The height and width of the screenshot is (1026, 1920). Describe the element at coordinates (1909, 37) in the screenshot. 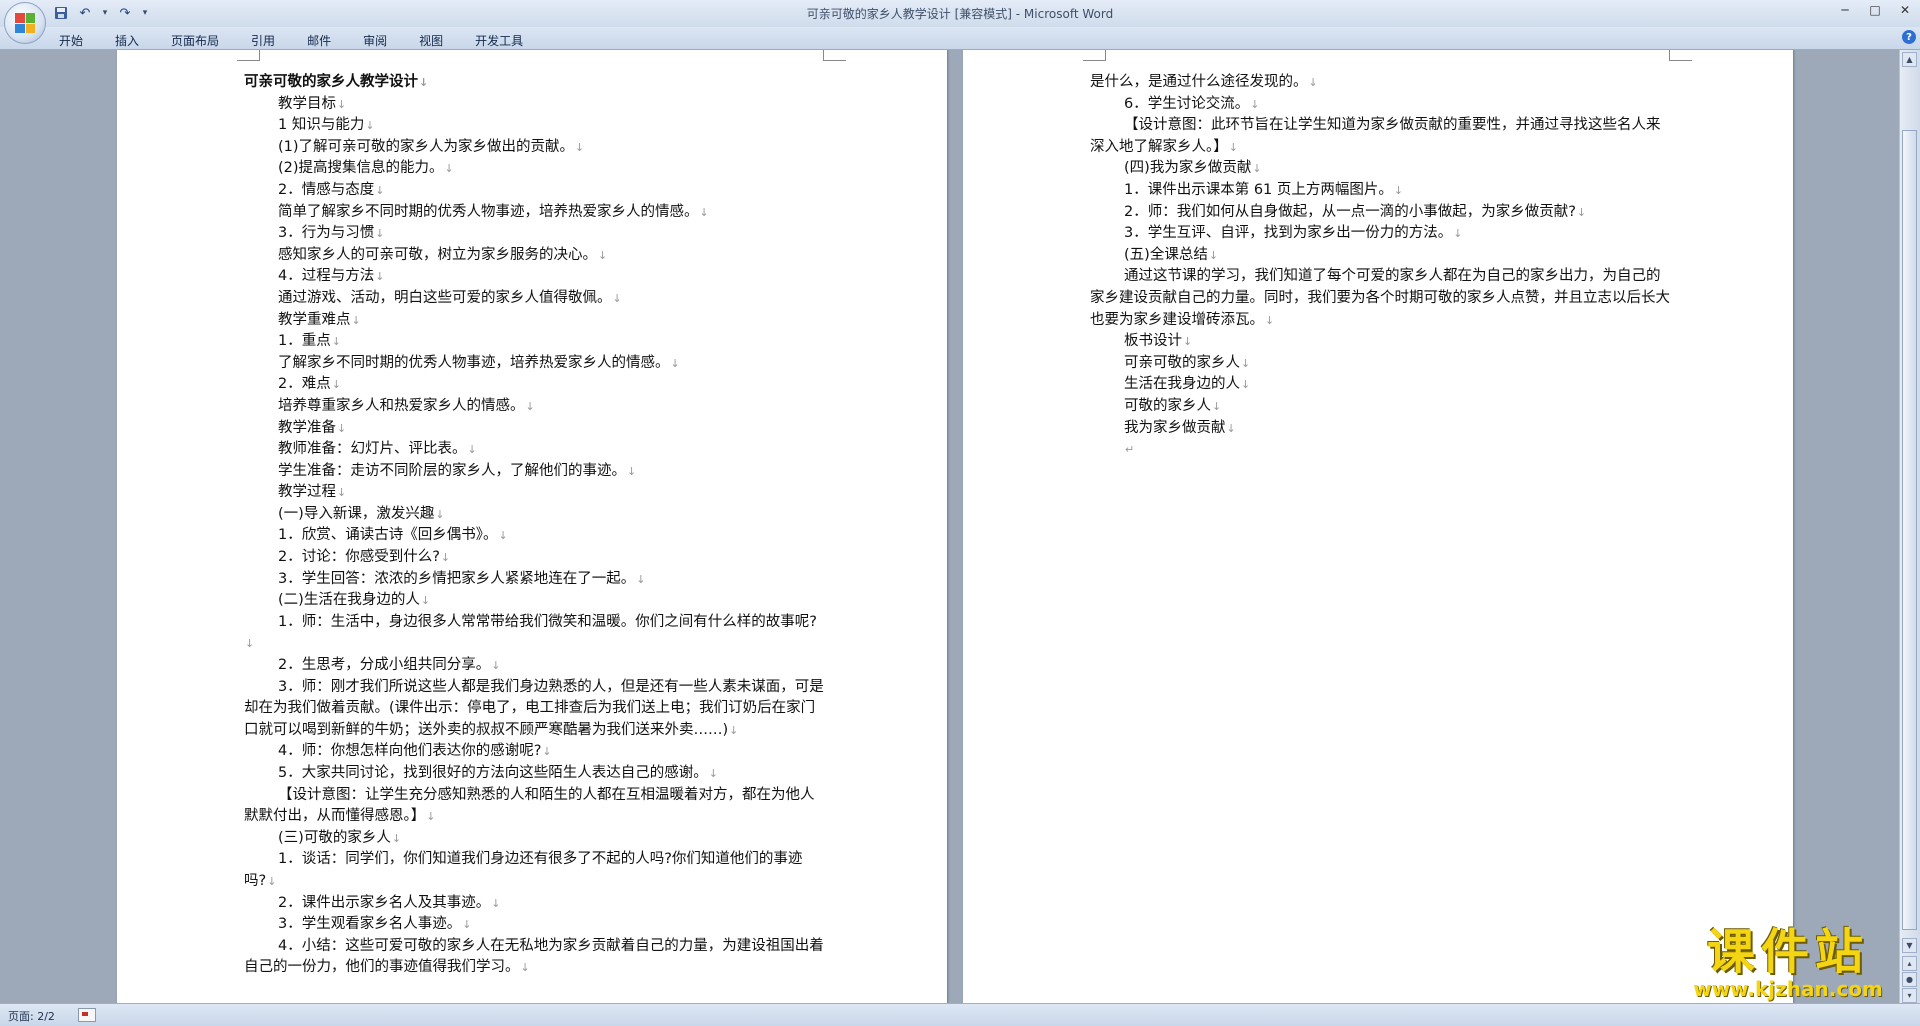

I see `help-icon: ?` at that location.